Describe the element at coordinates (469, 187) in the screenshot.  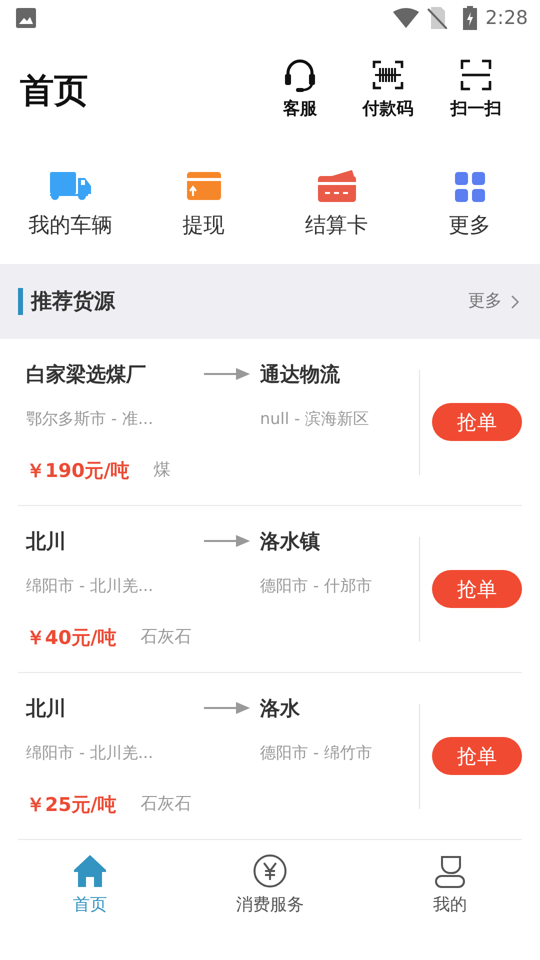
I see `grid-icon` at that location.